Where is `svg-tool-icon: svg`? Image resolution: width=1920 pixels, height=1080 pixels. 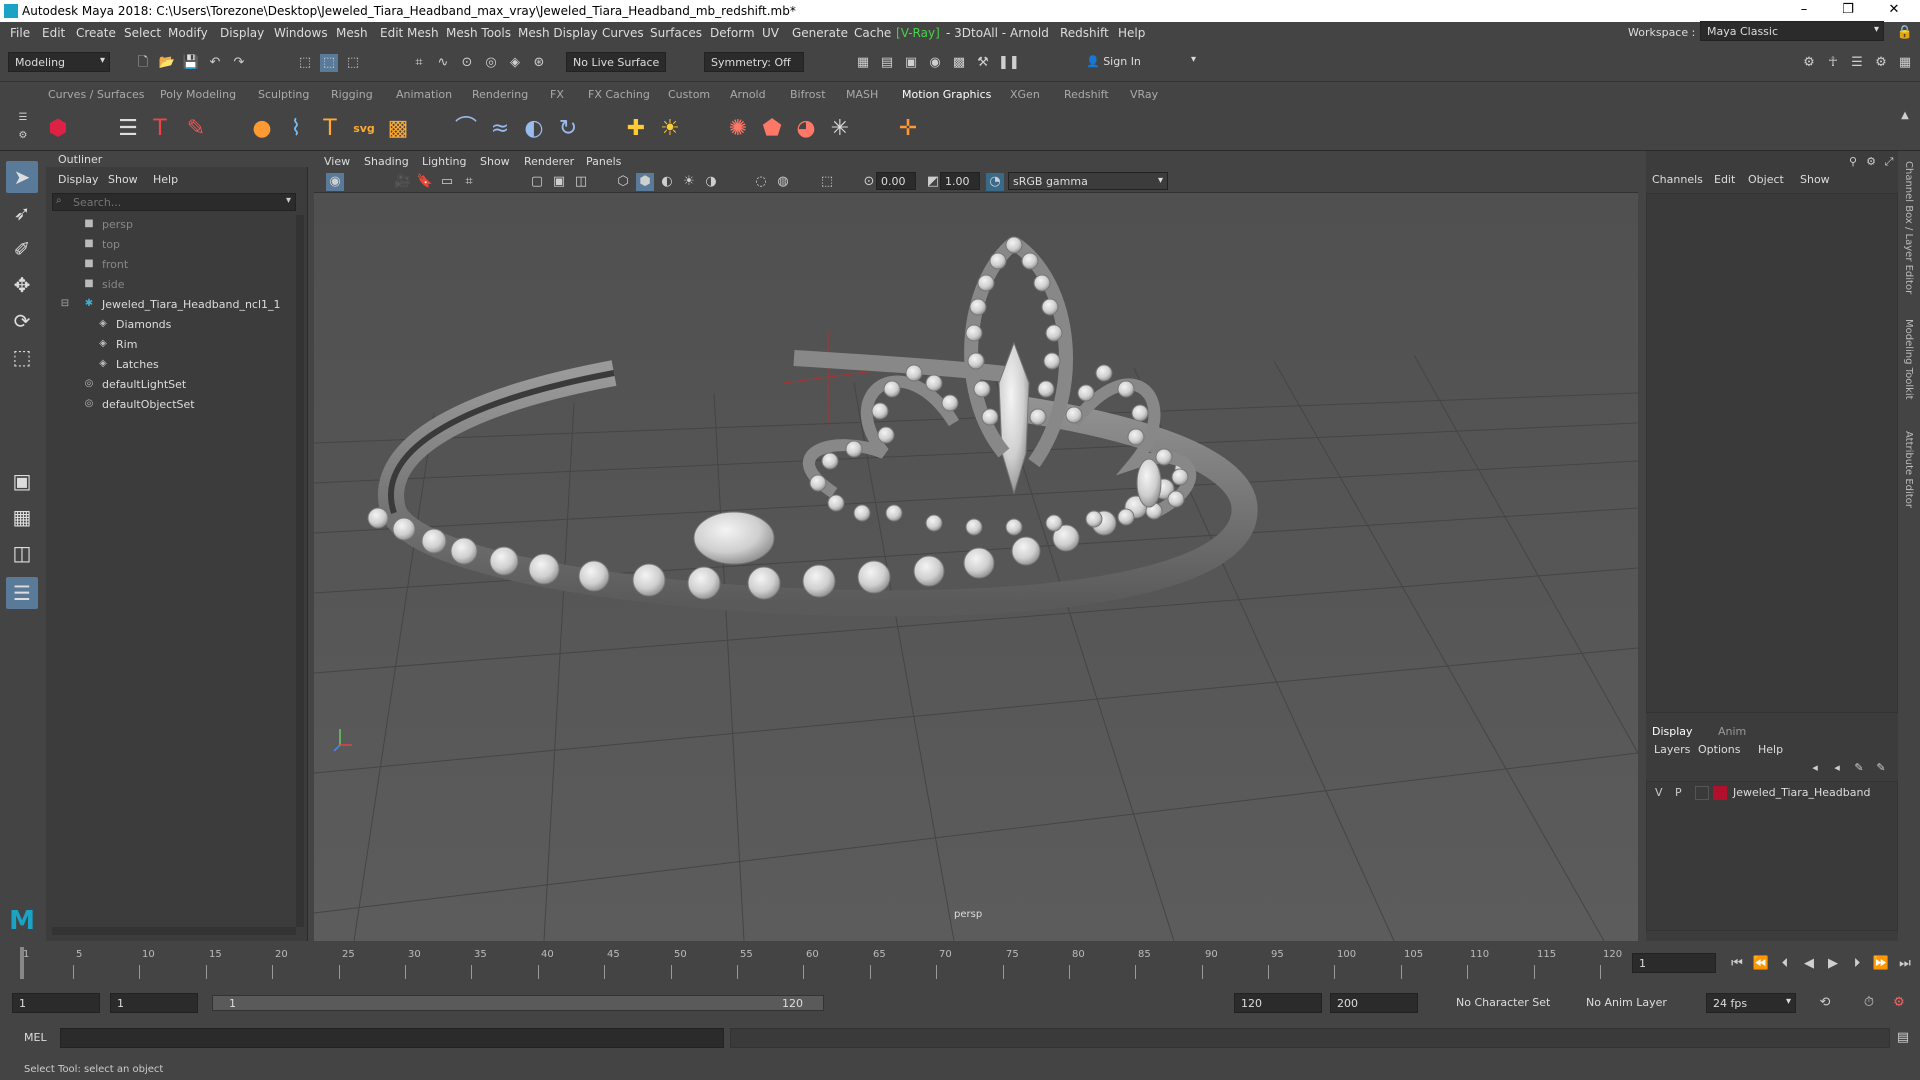
svg-tool-icon: svg is located at coordinates (364, 129).